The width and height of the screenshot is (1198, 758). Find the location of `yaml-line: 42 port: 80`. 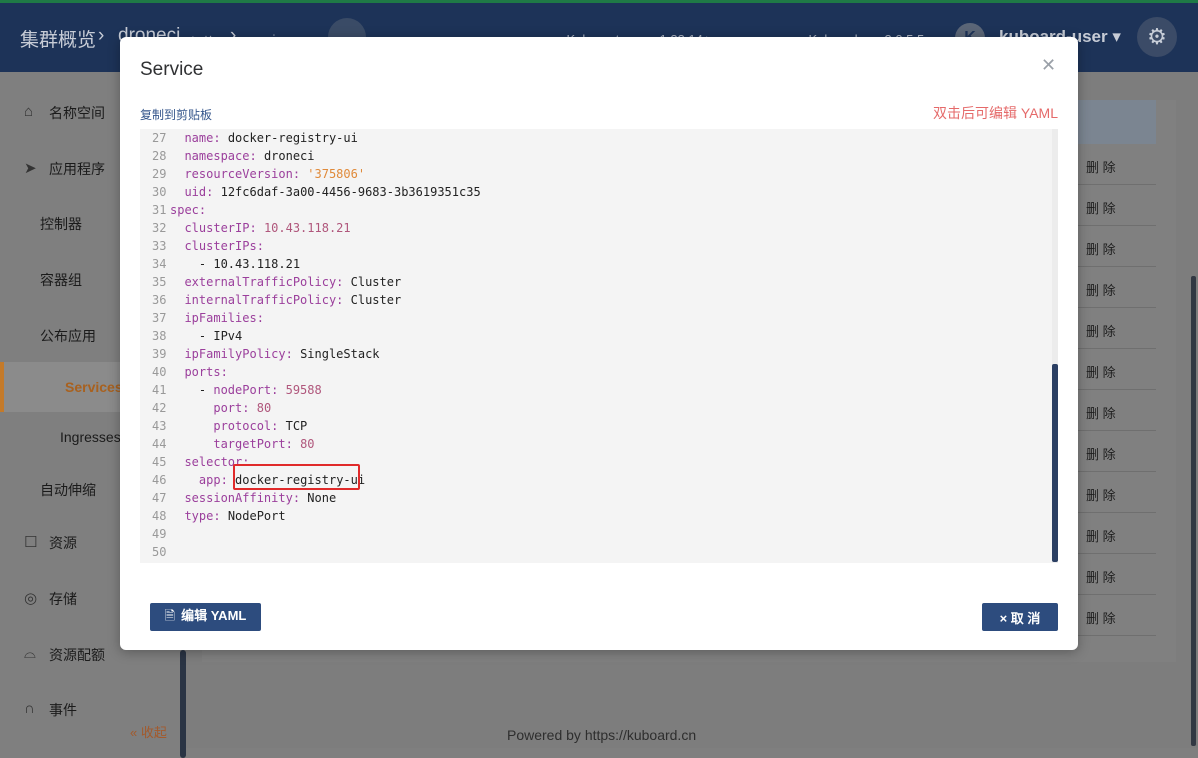

yaml-line: 42 port: 80 is located at coordinates (205, 408).